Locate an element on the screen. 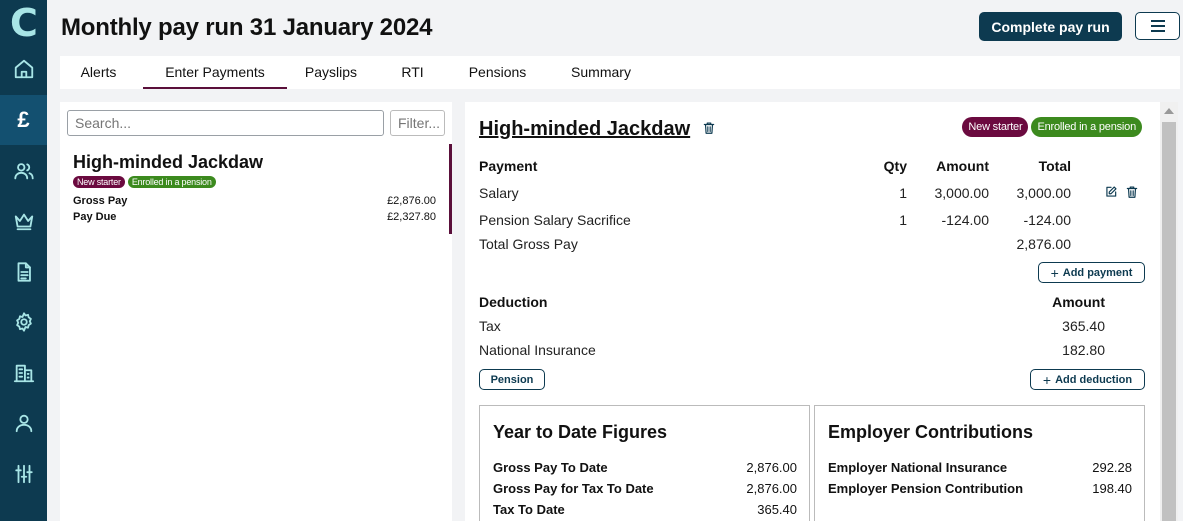  delete-employee-button is located at coordinates (709, 128).